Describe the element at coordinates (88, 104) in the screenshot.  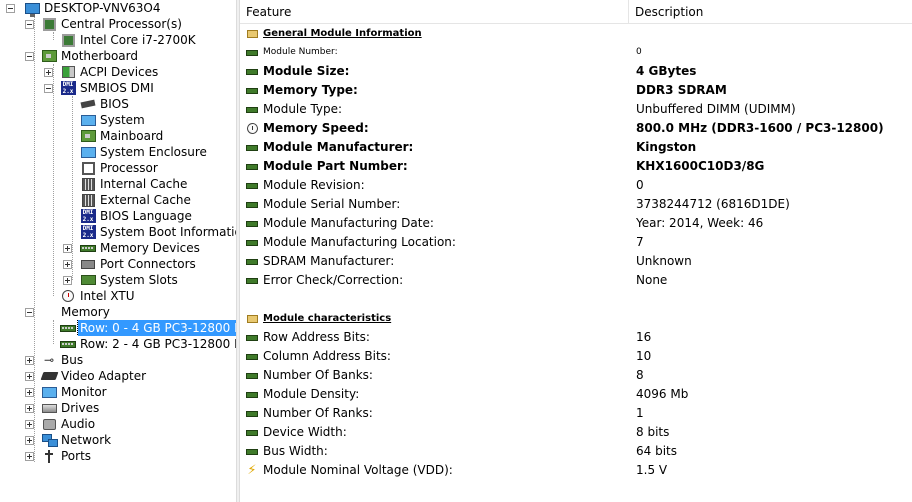
I see `bios-chip-icon` at that location.